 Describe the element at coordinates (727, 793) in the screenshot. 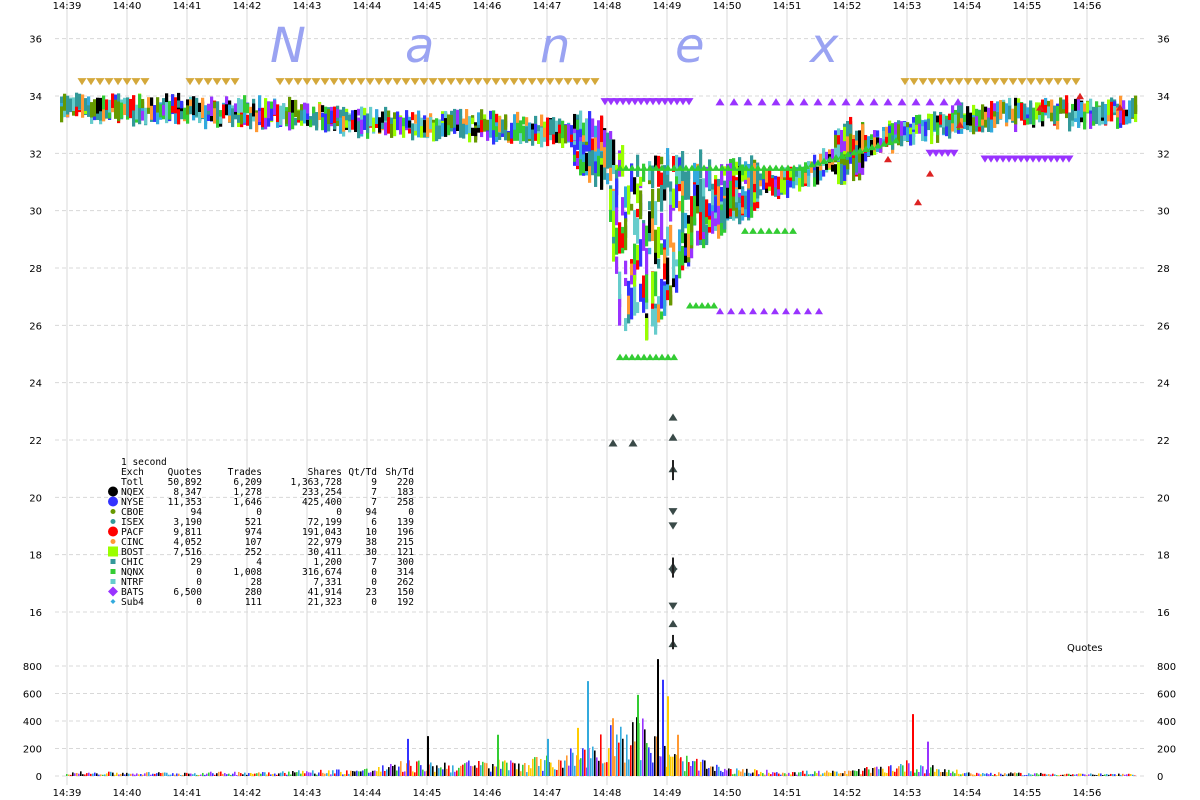

I see `x-tick-label-bottom: 14:50` at that location.